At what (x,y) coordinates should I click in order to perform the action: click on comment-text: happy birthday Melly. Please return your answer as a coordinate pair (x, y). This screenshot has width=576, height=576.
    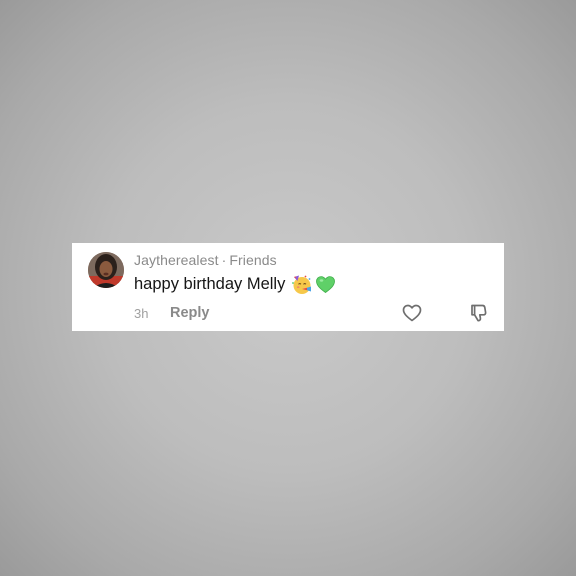
    Looking at the image, I should click on (210, 284).